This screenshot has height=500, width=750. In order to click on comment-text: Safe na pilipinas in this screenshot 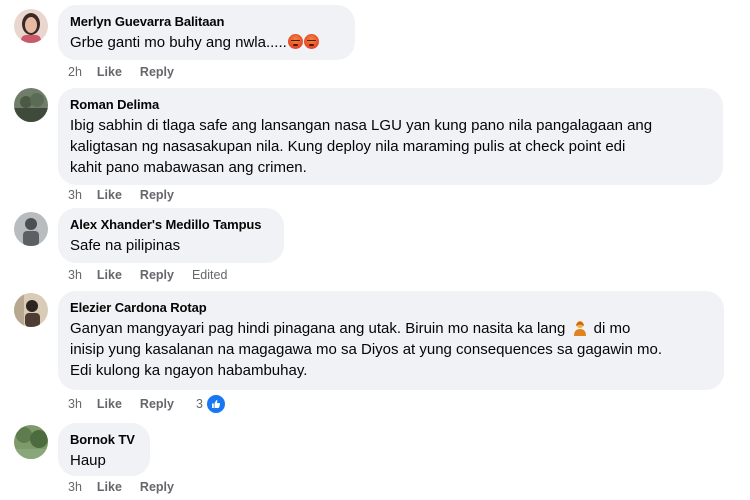, I will do `click(171, 245)`.